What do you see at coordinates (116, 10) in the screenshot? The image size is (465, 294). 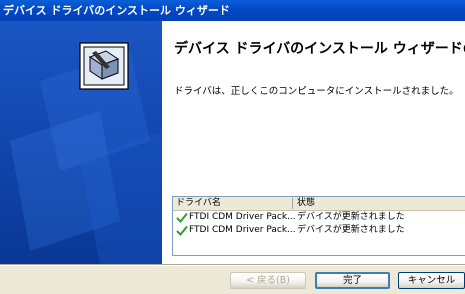 I see `window-title: デバイス ドライバのインストール ウィザード` at bounding box center [116, 10].